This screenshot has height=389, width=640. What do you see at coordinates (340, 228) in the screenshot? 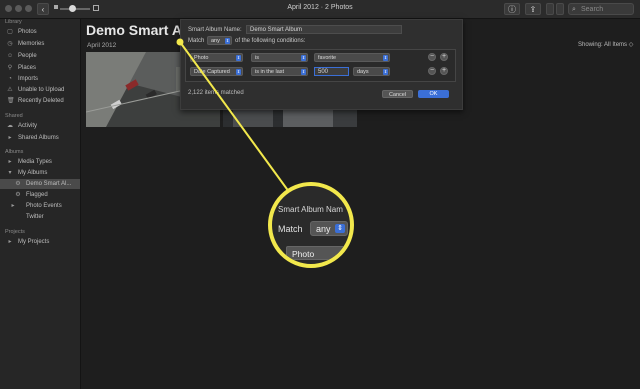
I see `popup-arrows-icon: ⇕` at bounding box center [340, 228].